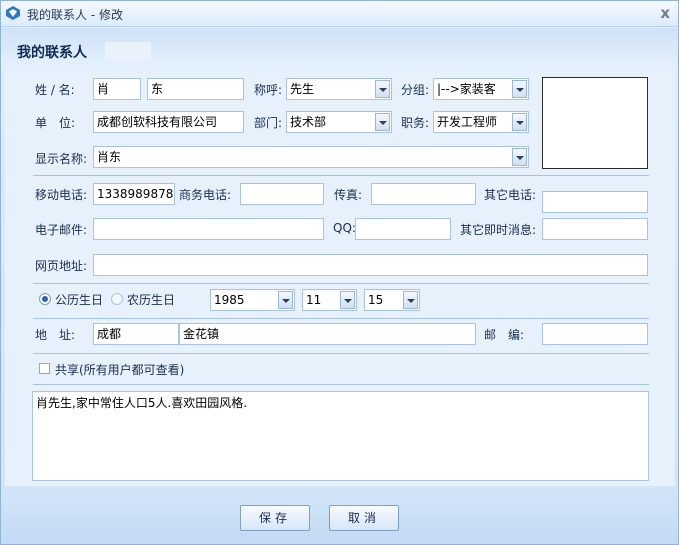  What do you see at coordinates (415, 123) in the screenshot?
I see `position-label: 职务:` at bounding box center [415, 123].